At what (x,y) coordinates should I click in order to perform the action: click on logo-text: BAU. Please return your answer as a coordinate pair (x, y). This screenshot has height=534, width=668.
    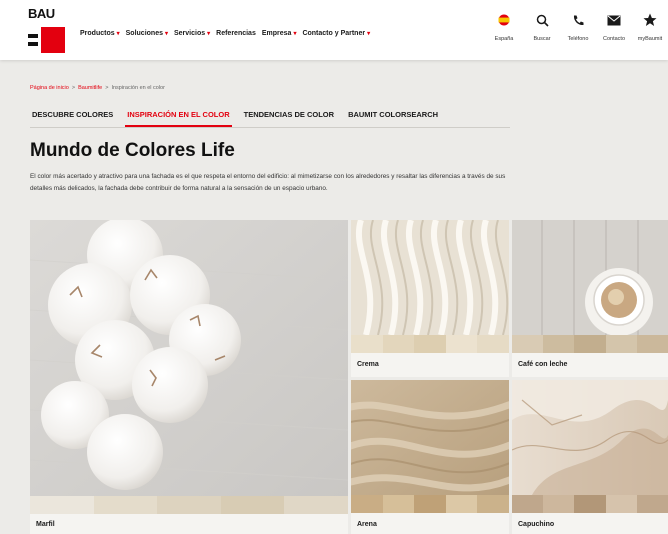
    Looking at the image, I should click on (41, 13).